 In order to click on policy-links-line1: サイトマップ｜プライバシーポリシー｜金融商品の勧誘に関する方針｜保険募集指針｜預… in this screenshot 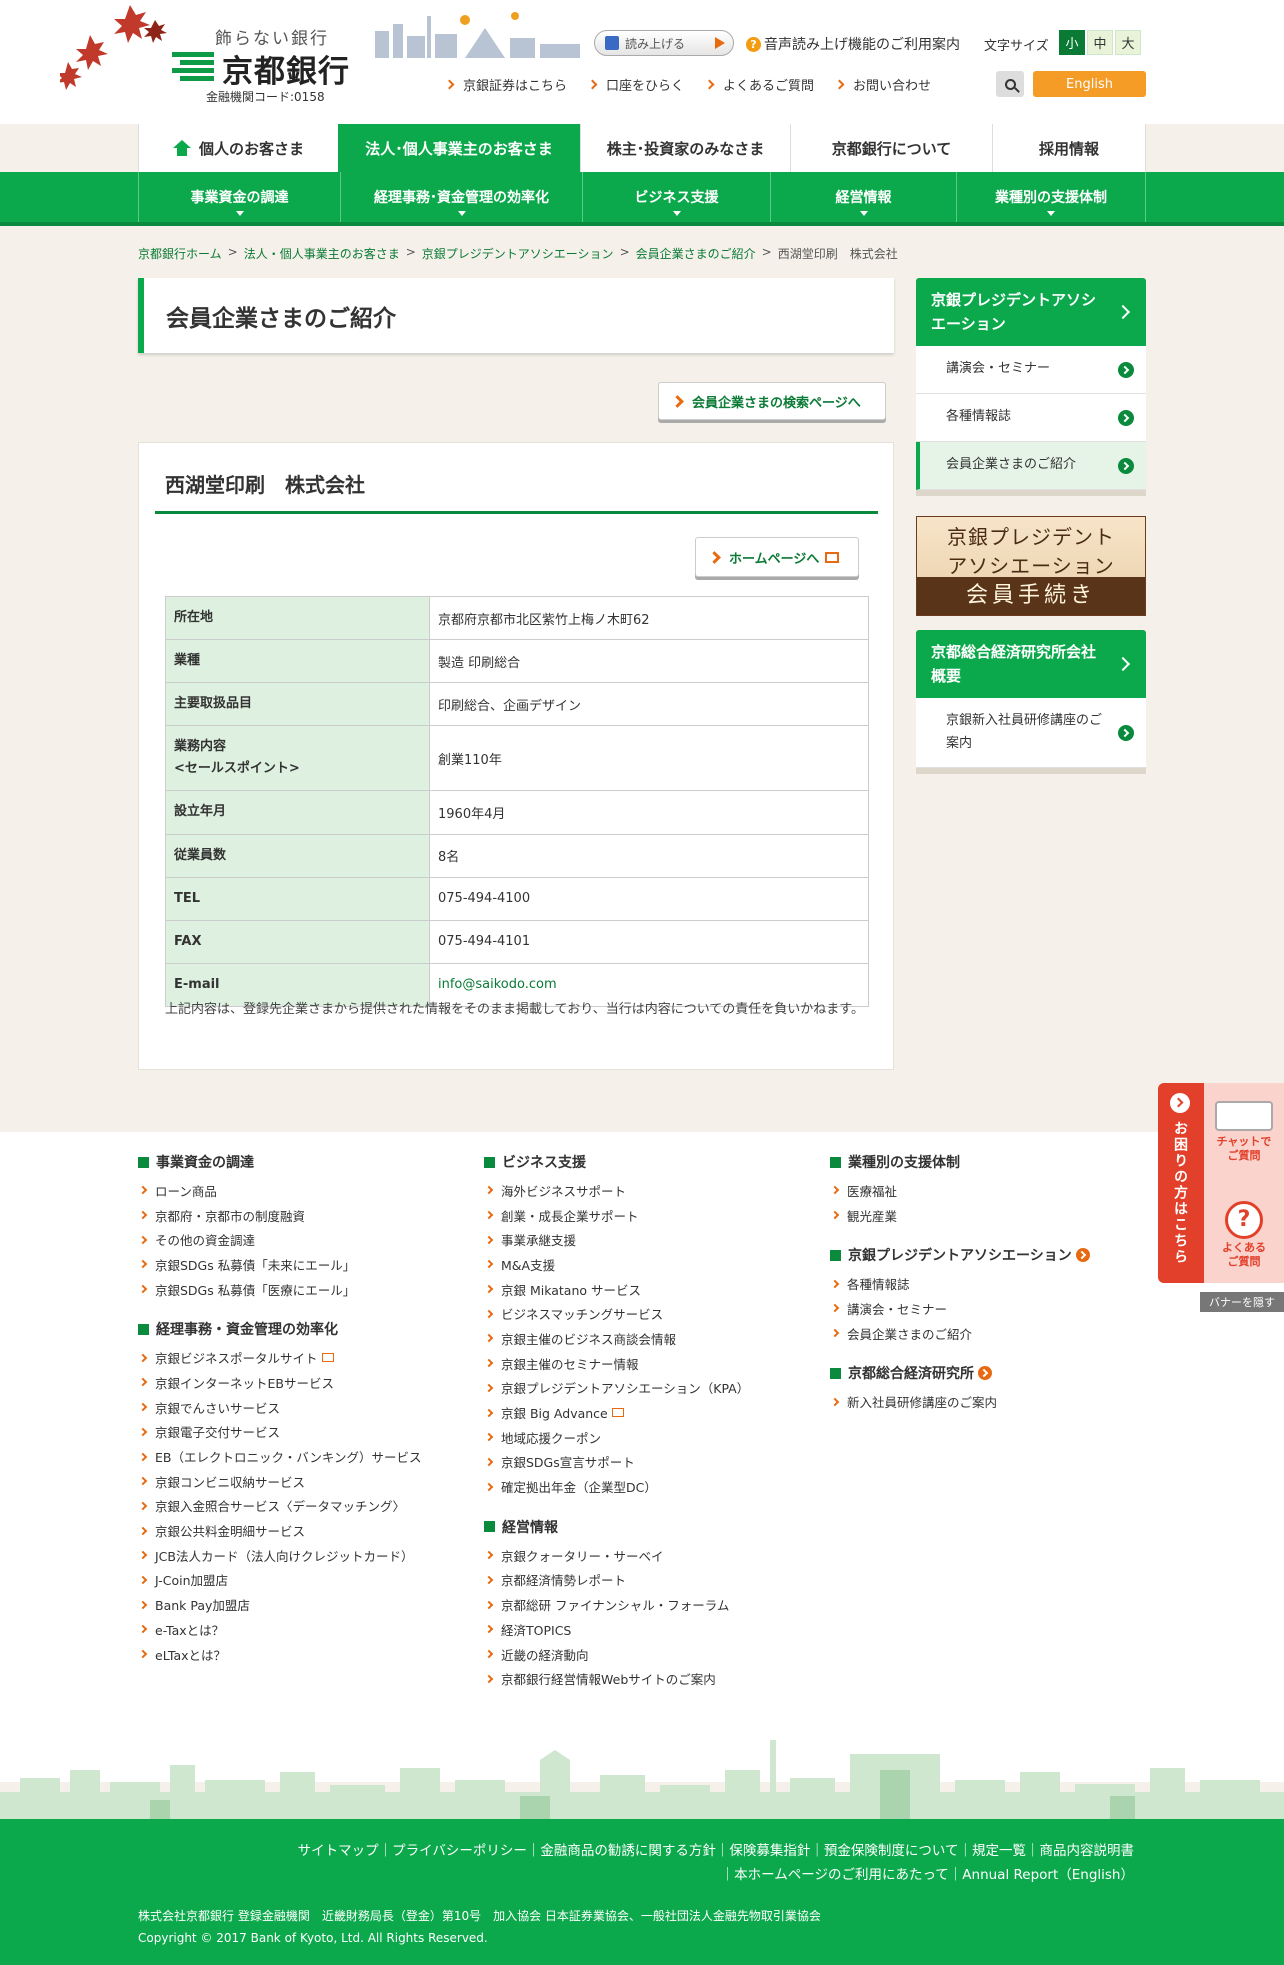, I will do `click(684, 1851)`.